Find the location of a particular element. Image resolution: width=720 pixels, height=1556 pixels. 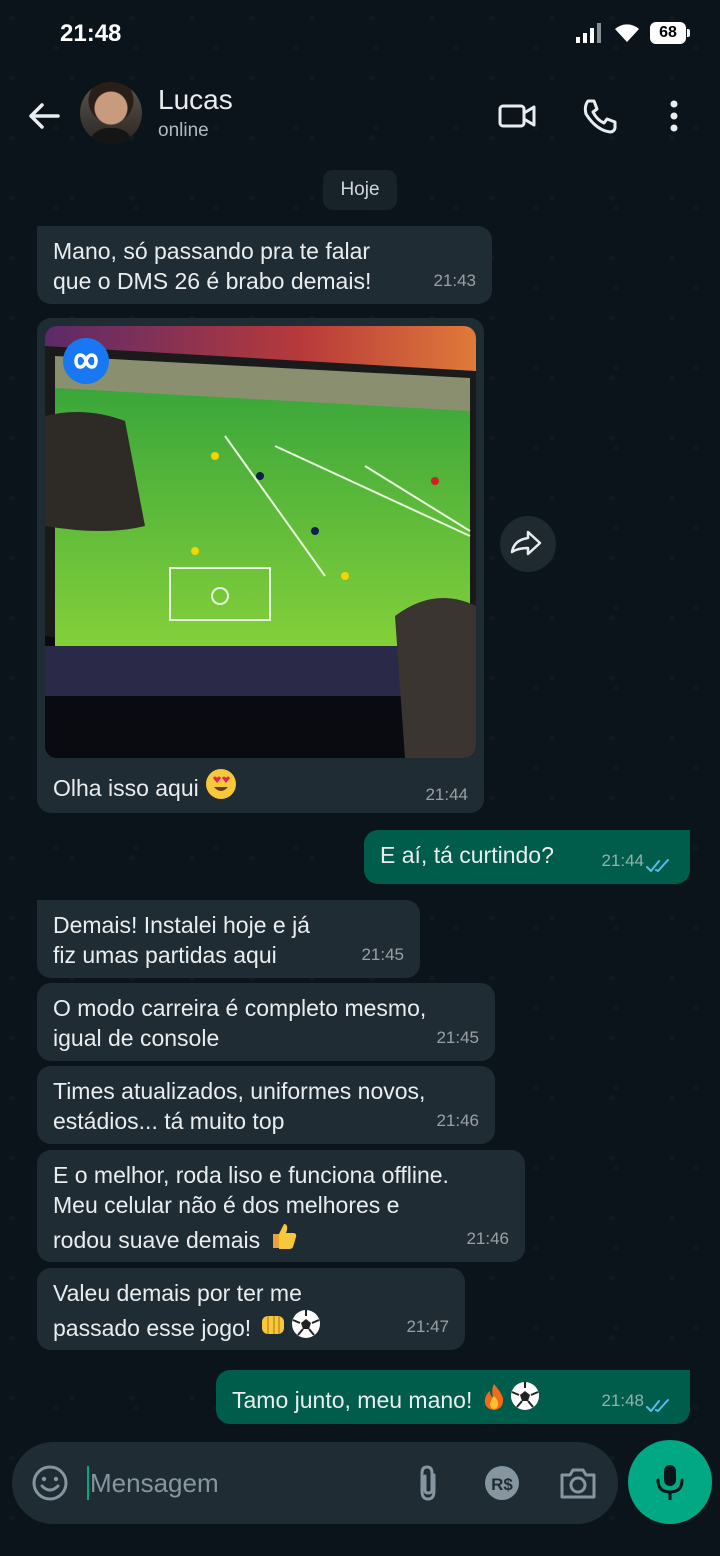

payment-button: R$ is located at coordinates (502, 1483).